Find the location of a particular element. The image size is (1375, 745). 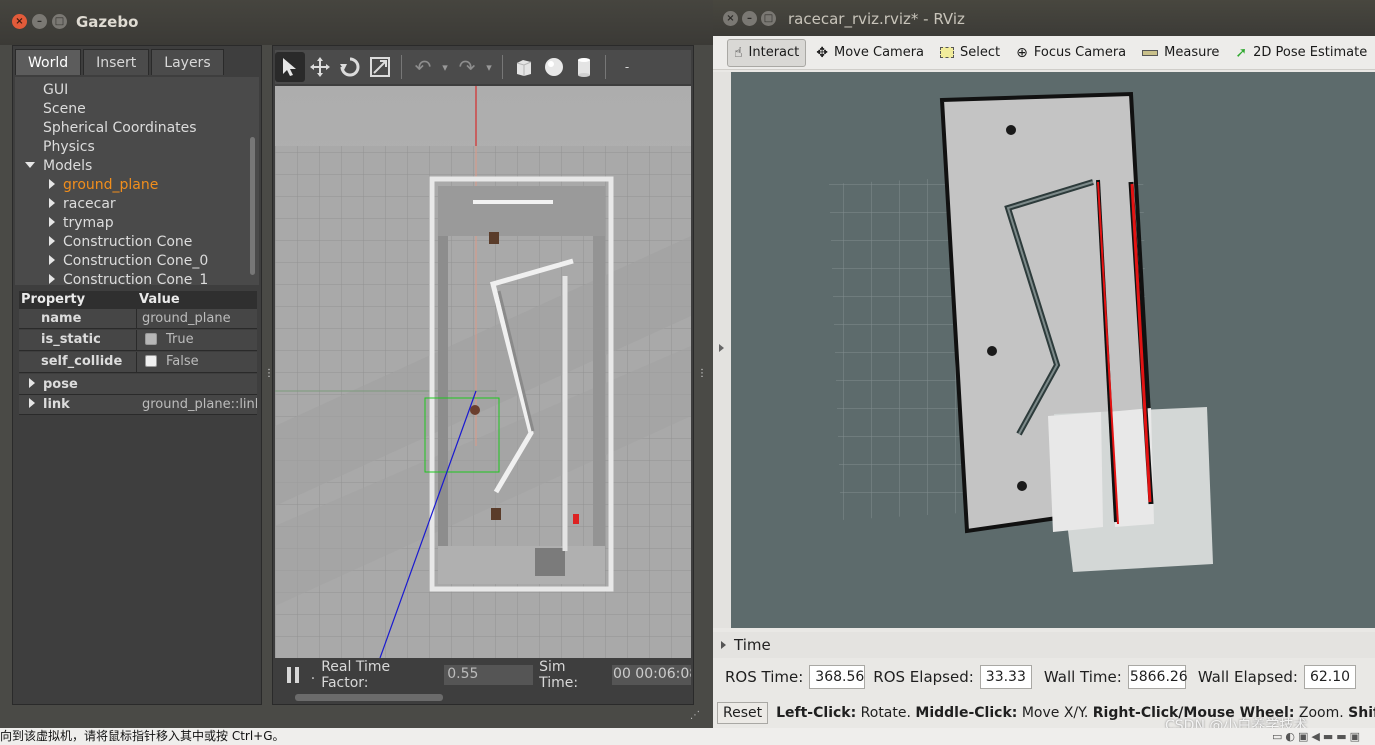

undo-icon: ↶ is located at coordinates (423, 67).